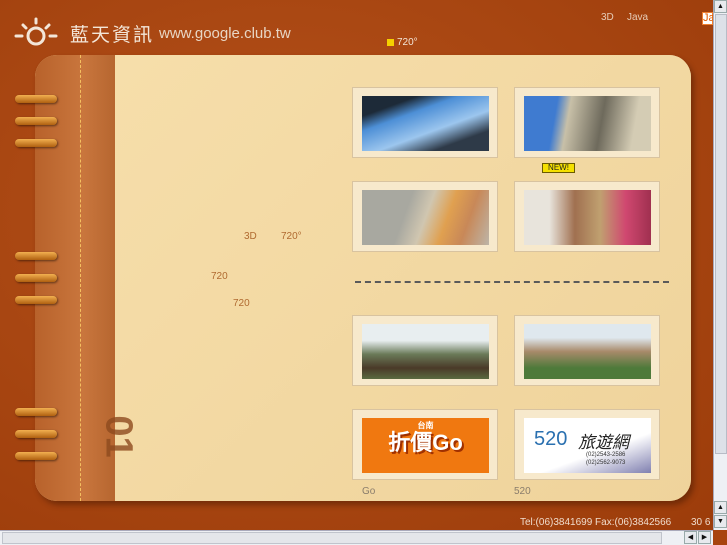 This screenshot has width=727, height=545. I want to click on scroll-down-button: ▼, so click(720, 521).